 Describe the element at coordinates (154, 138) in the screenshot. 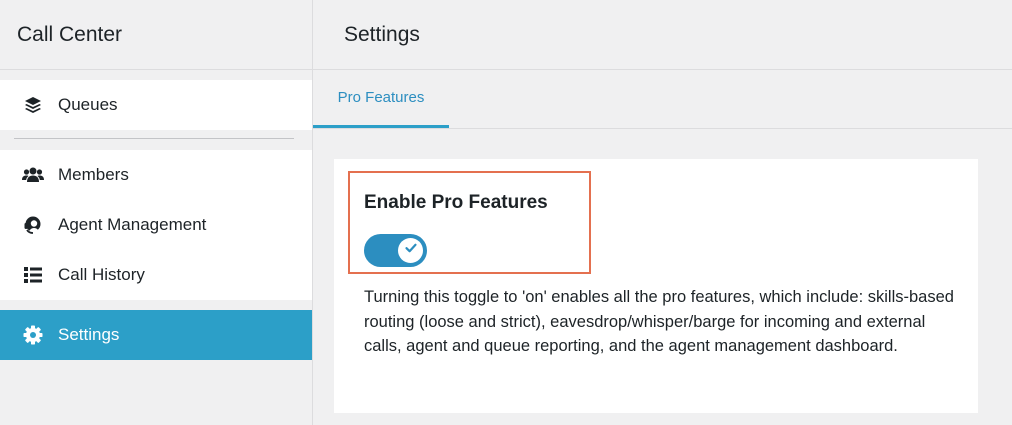

I see `sidebar-divider` at that location.